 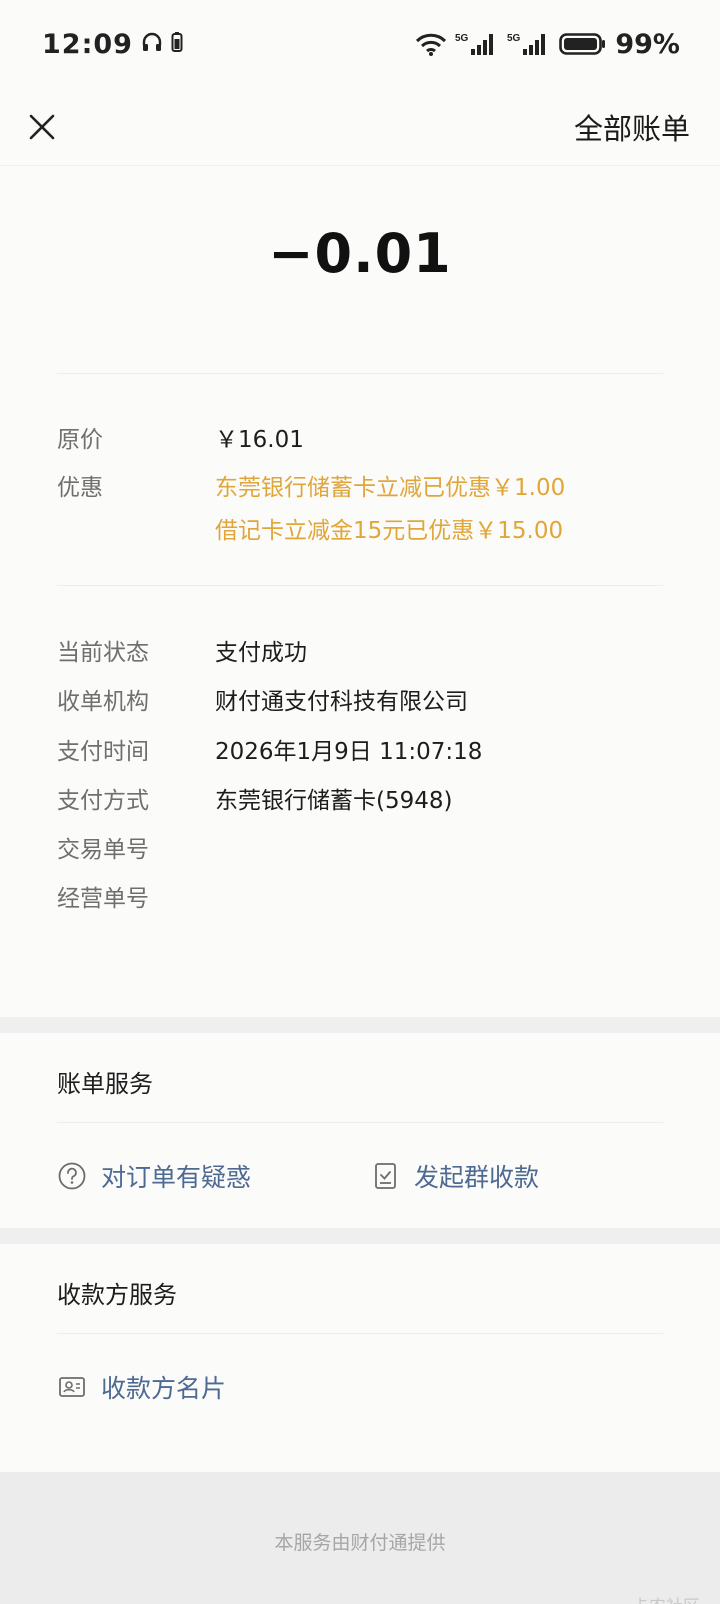 I want to click on discount-line: 东莞银行储蓄卡立减已优惠￥1.00, so click(x=390, y=488).